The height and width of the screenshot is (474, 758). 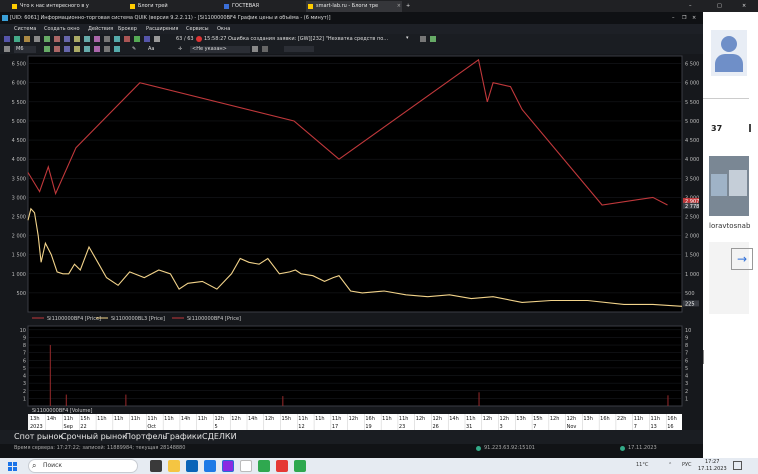 What do you see at coordinates (57, 39) in the screenshot?
I see `chart-icon` at bounding box center [57, 39].